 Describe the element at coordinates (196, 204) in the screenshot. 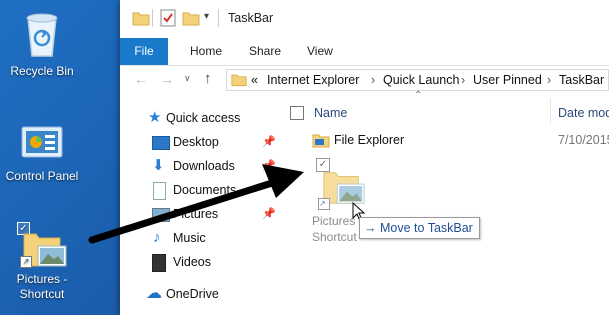

I see `annotation-arrow` at that location.